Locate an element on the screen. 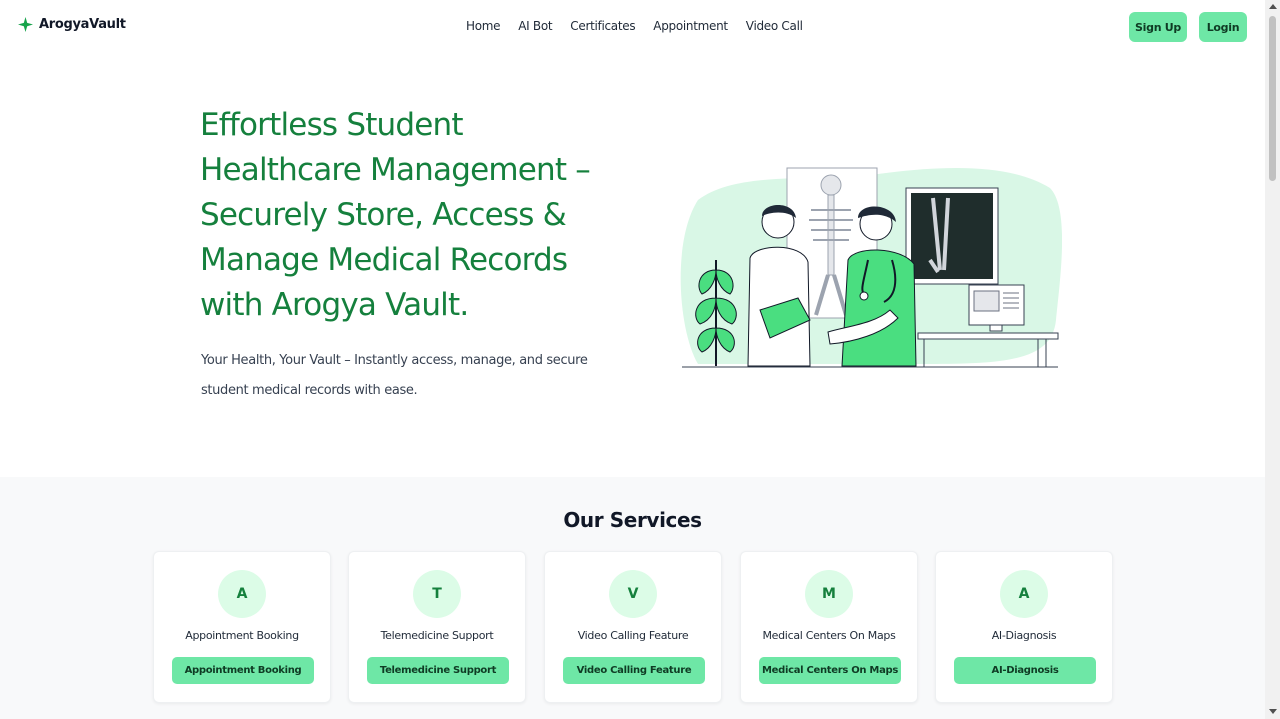  video-calling-feature-button: Video Calling Feature is located at coordinates (634, 670).